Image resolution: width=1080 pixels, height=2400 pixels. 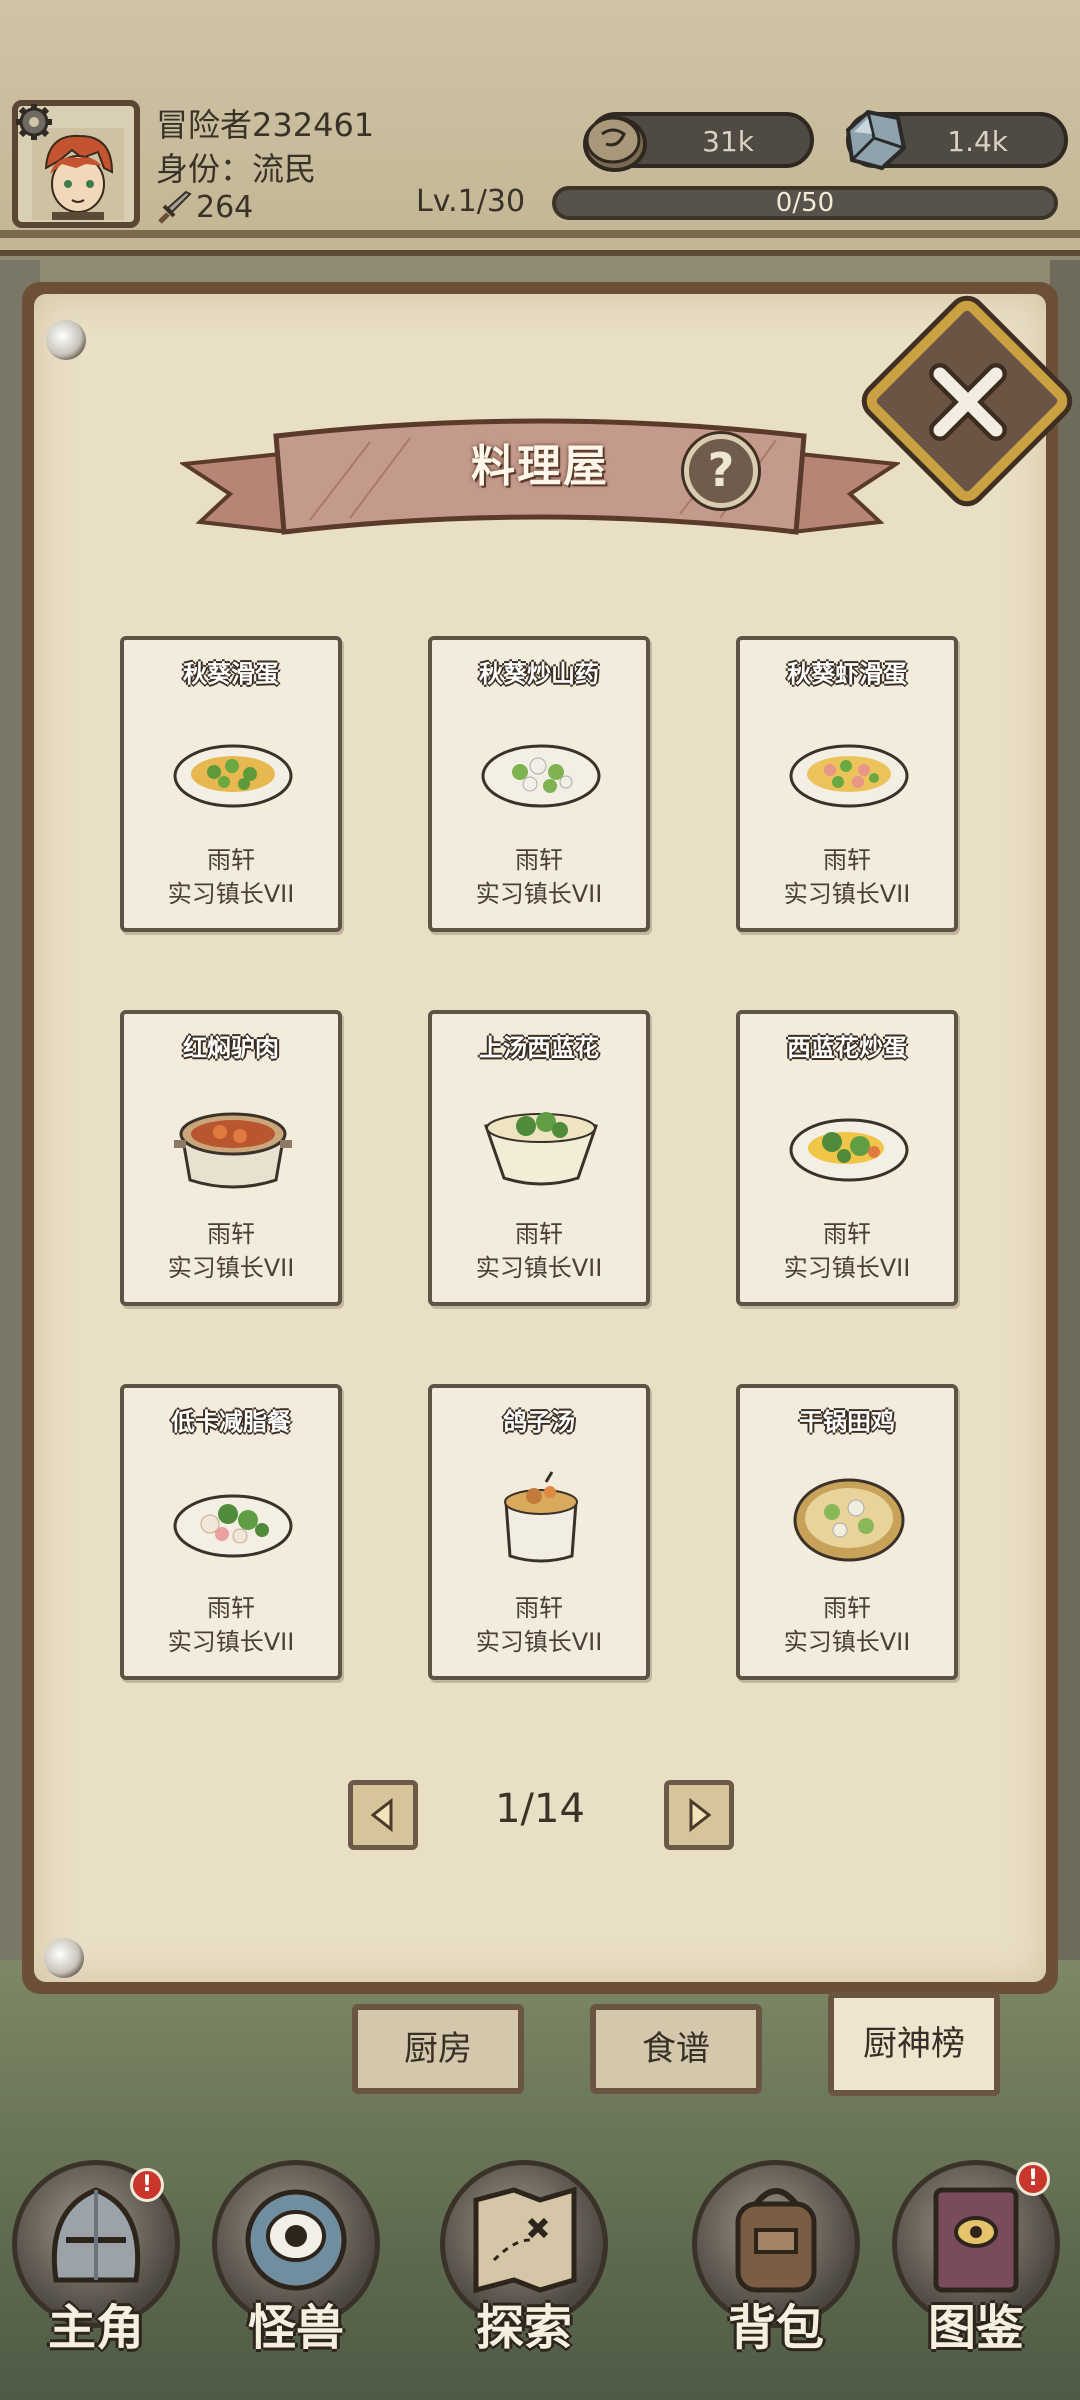 What do you see at coordinates (849, 776) in the screenshot?
I see `okra-shrimp-egg-plate-icon` at bounding box center [849, 776].